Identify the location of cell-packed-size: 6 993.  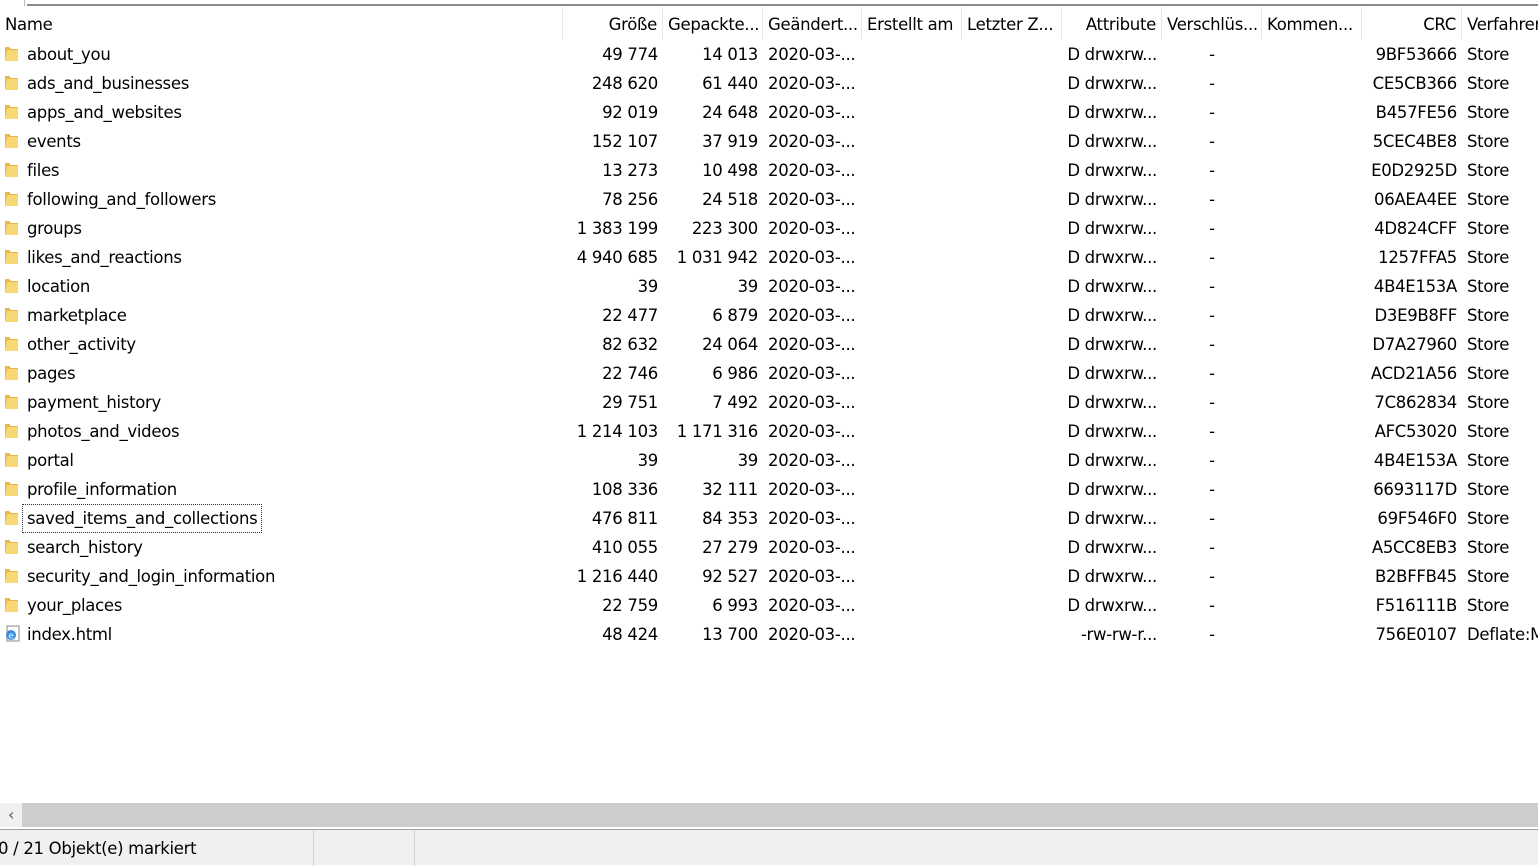
(713, 605).